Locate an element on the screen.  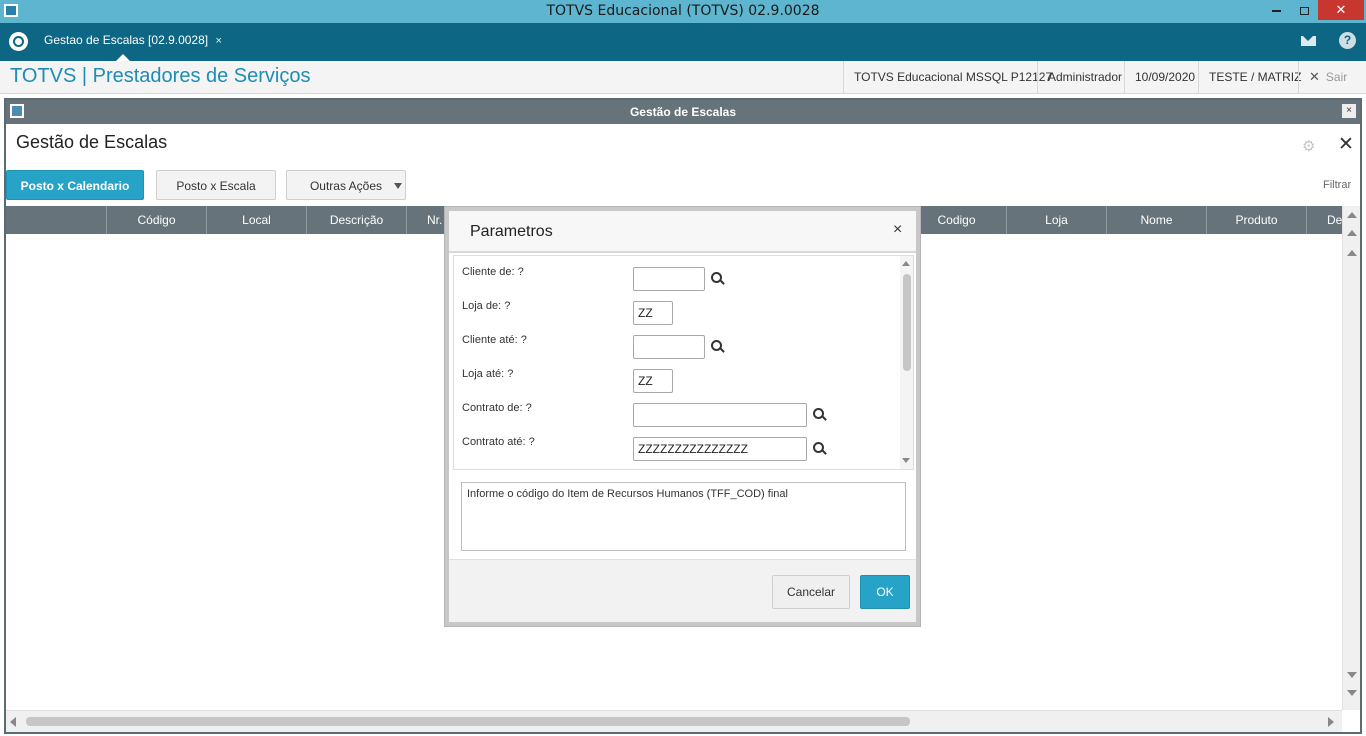
gear-icon: ⚙ is located at coordinates (1308, 146).